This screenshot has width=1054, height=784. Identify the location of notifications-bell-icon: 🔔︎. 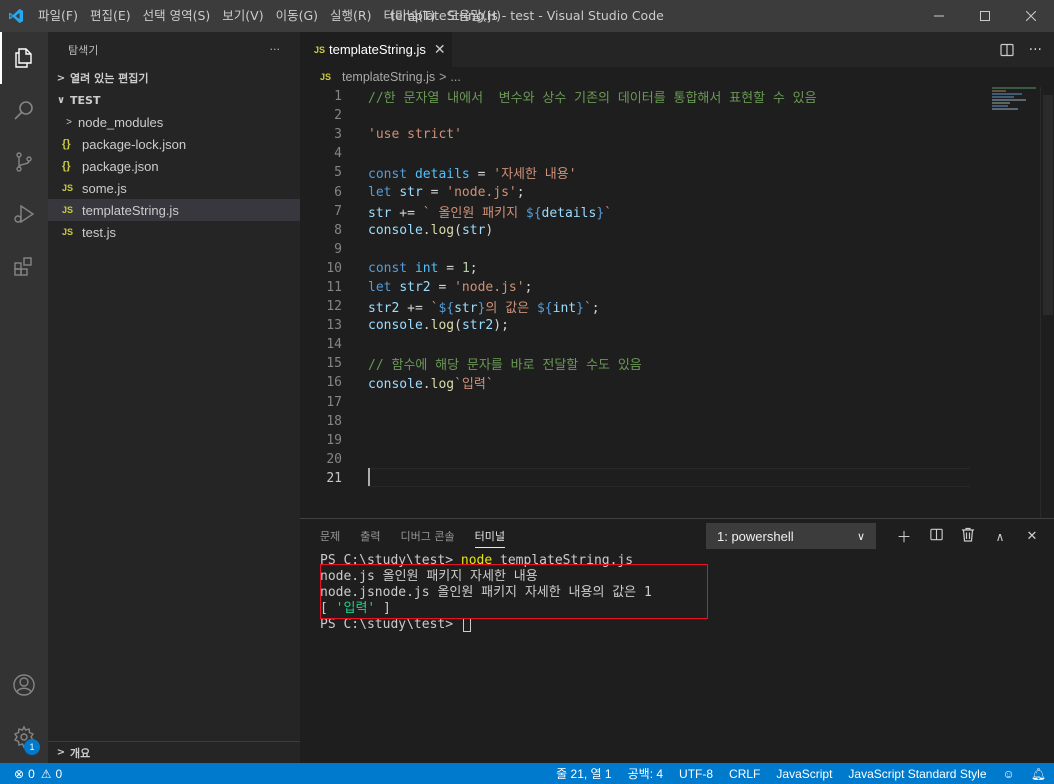
(1038, 774).